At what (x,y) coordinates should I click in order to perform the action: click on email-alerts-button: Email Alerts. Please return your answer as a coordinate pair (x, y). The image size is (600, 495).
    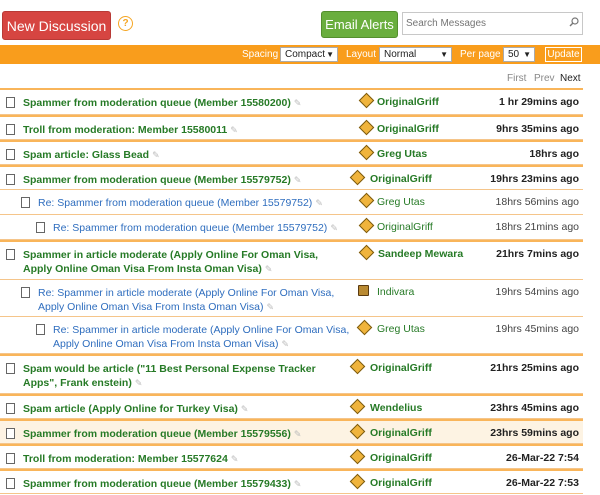
    Looking at the image, I should click on (359, 24).